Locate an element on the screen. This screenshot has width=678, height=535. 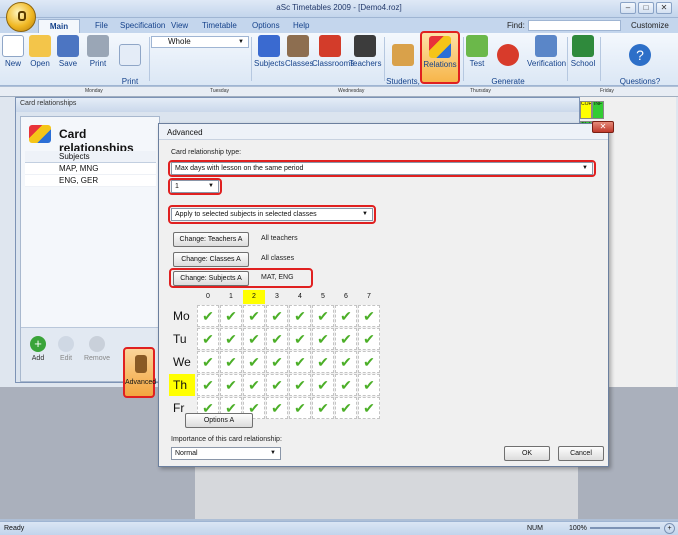
column-header-subjects: Subjects is located at coordinates (90, 157).